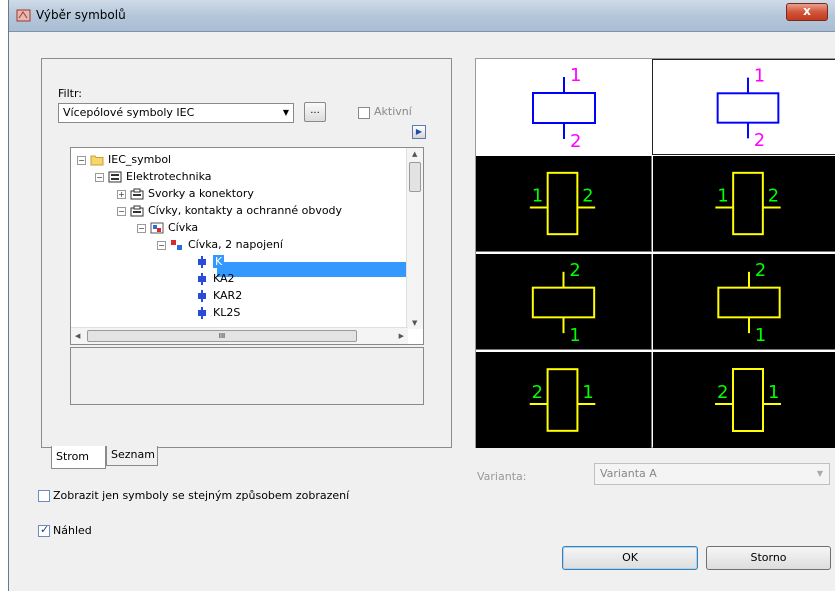  I want to click on tree-item-svorky: + Svorky a konektory, so click(185, 193).